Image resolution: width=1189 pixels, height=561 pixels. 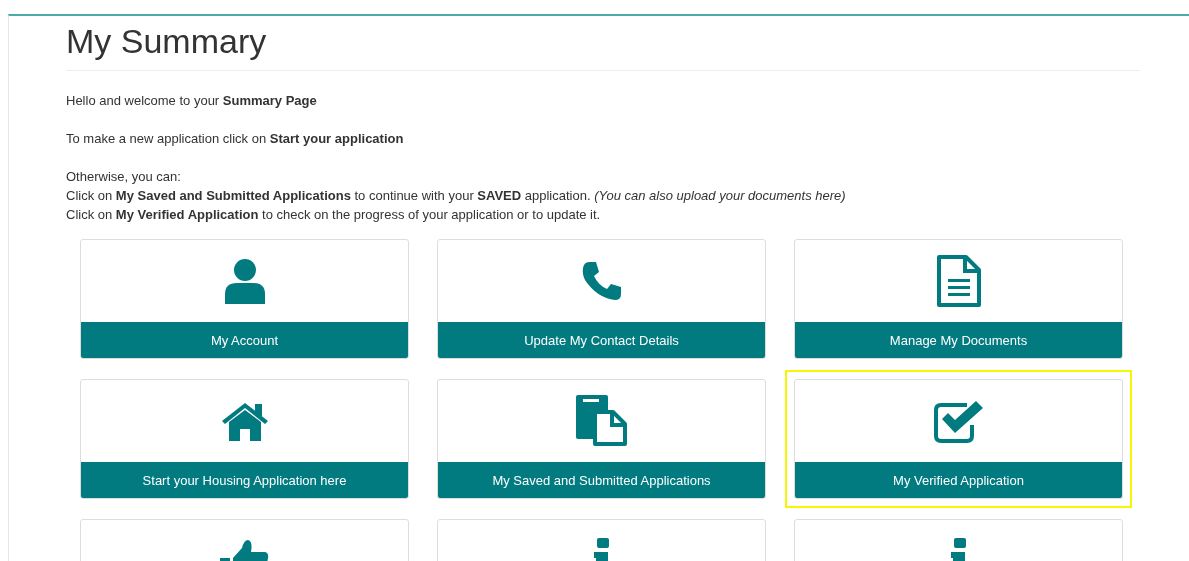 What do you see at coordinates (603, 45) in the screenshot?
I see `page-title: My Summary` at bounding box center [603, 45].